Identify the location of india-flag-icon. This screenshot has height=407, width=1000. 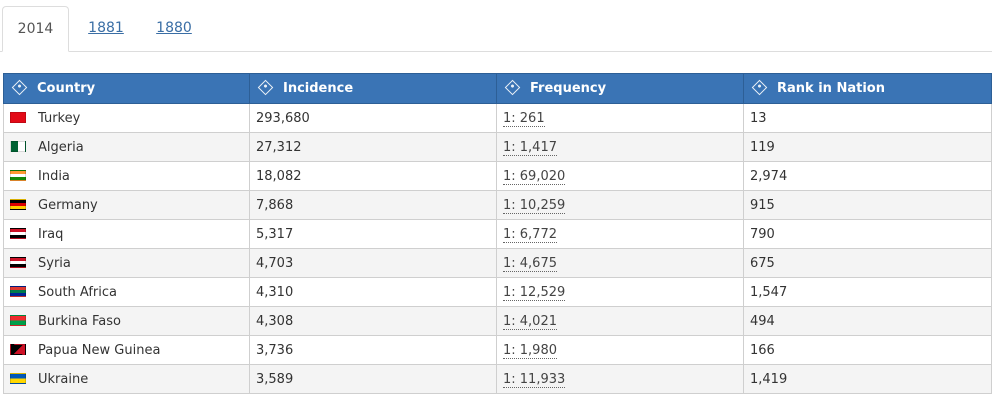
(18, 175).